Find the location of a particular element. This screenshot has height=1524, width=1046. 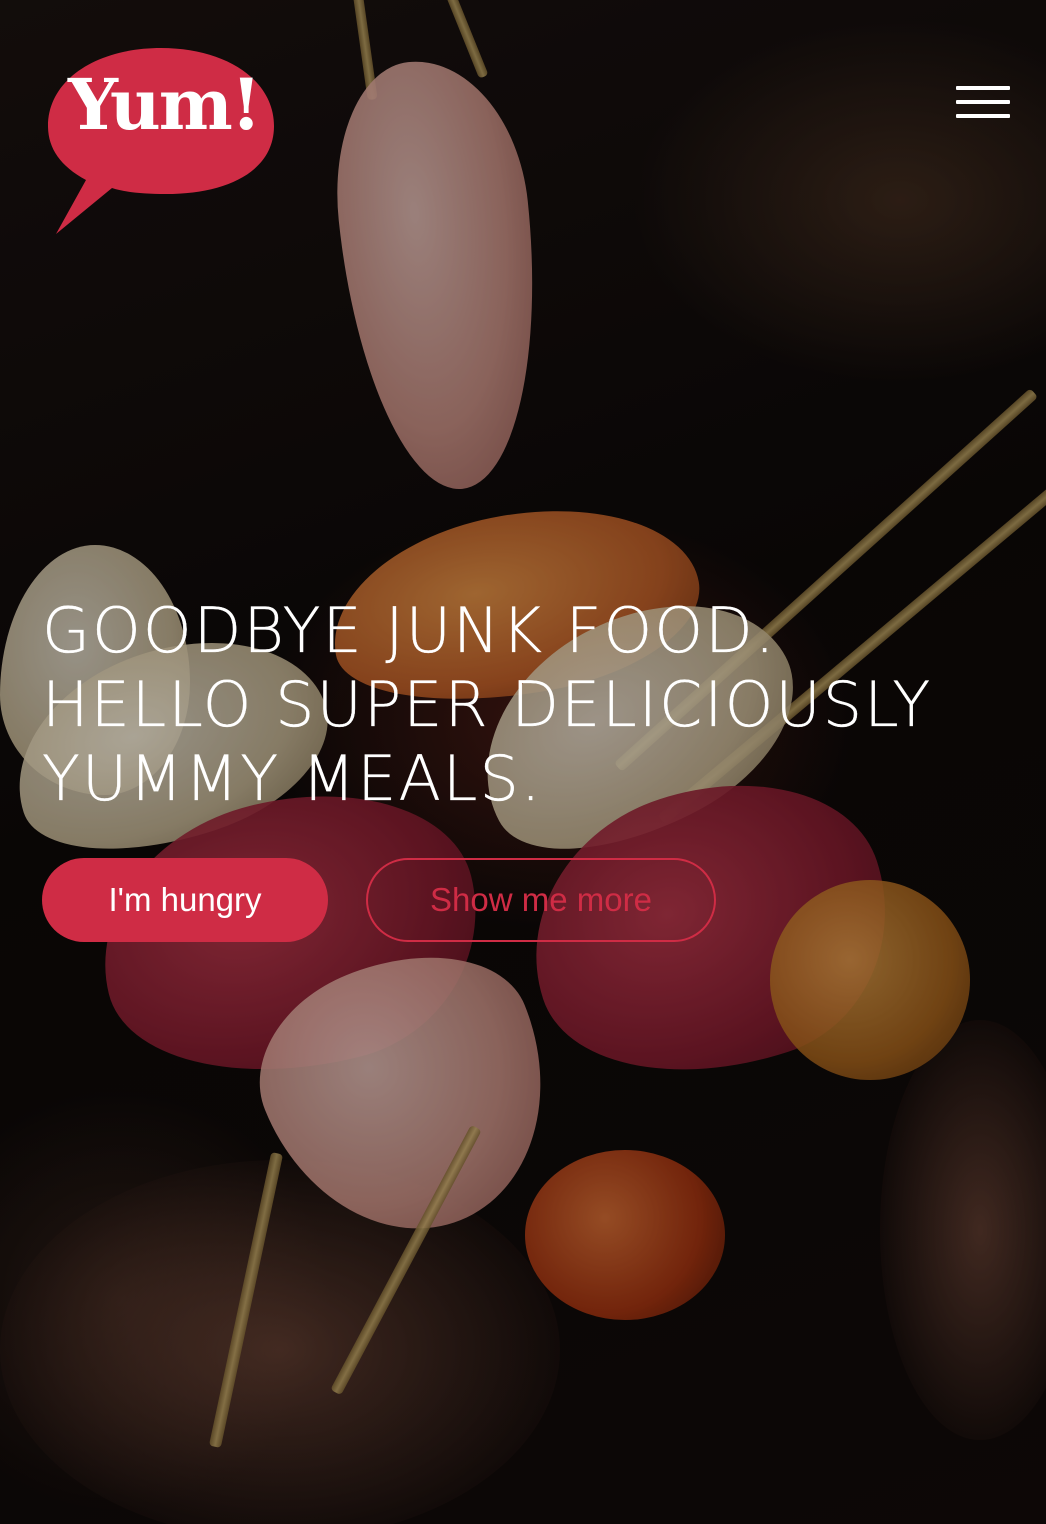

headline-line: YUMMY MEALS. is located at coordinates (292, 778).